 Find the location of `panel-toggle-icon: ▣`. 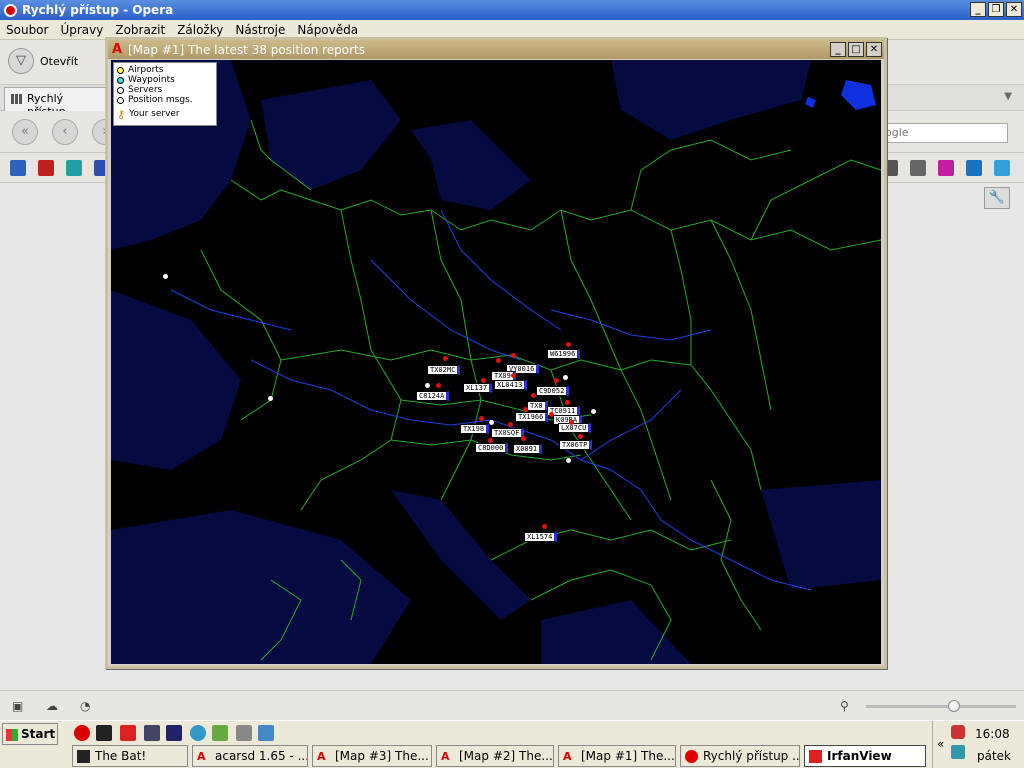

panel-toggle-icon: ▣ is located at coordinates (17, 706).